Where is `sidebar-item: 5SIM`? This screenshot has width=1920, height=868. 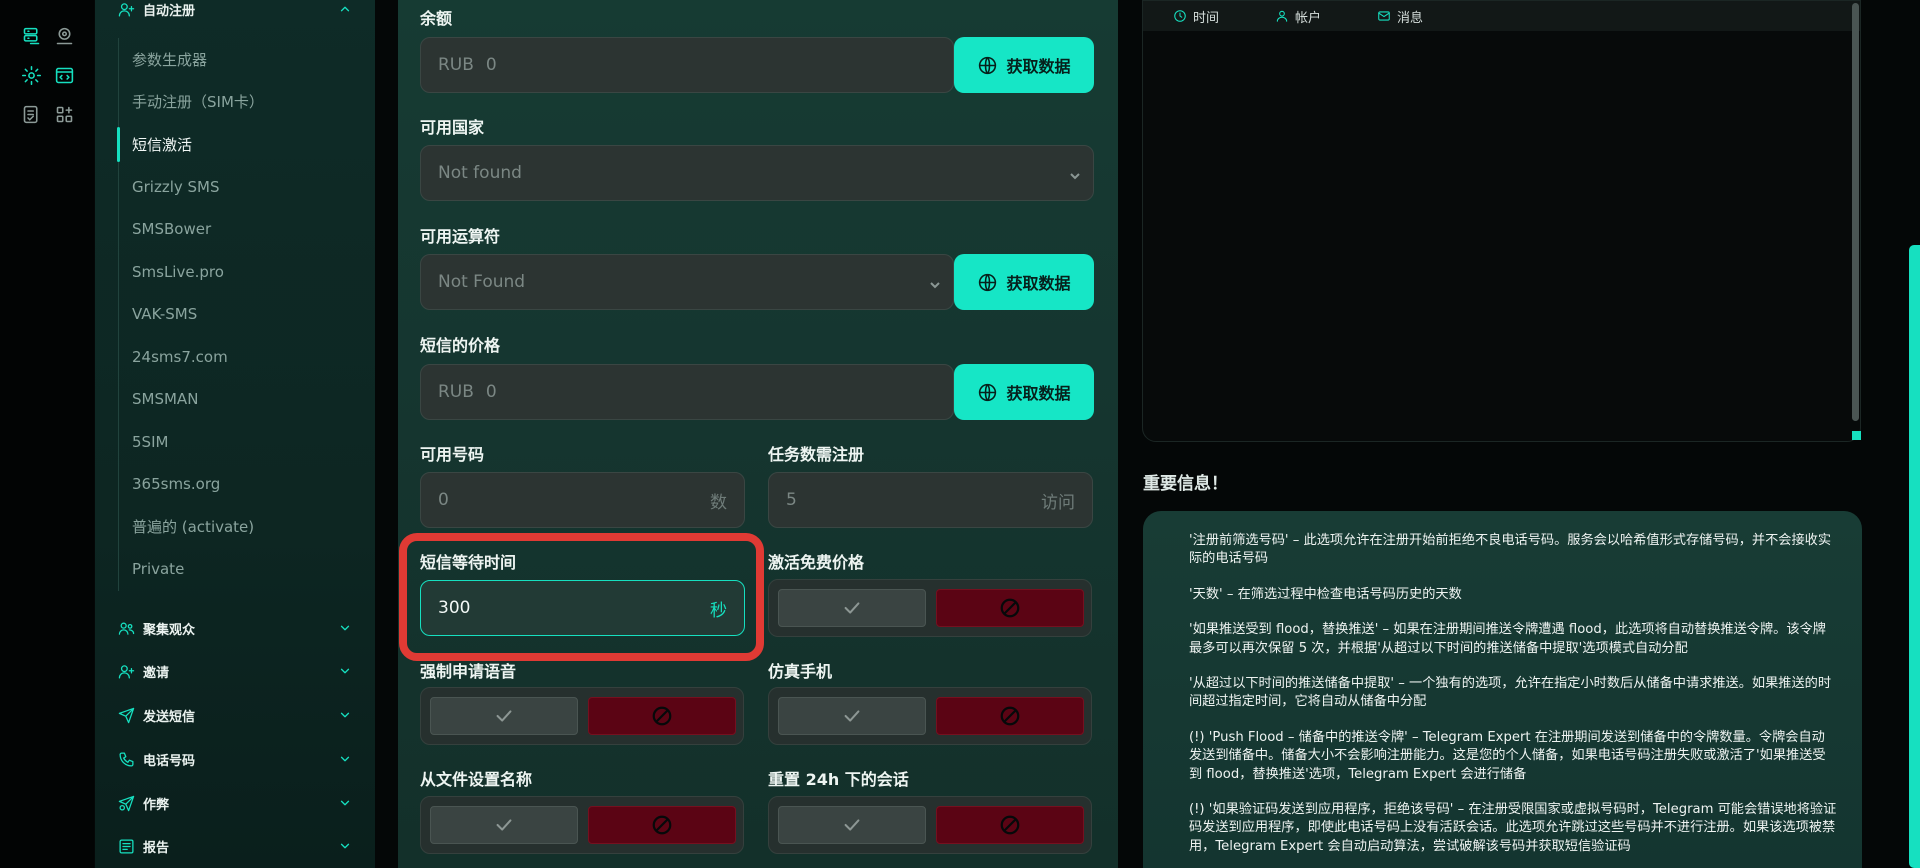
sidebar-item: 5SIM is located at coordinates (234, 442).